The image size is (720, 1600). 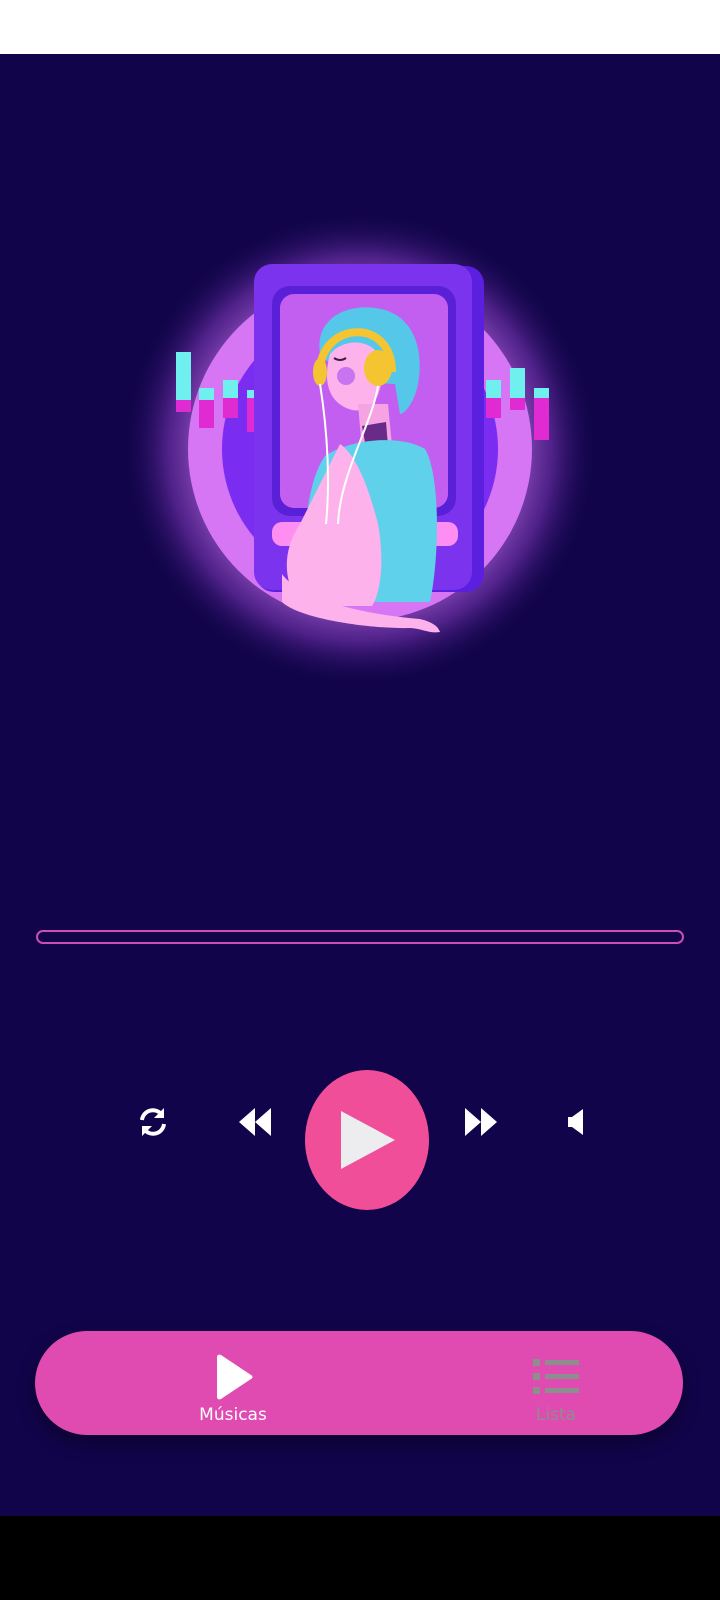 I want to click on fast-forward-icon, so click(x=481, y=1122).